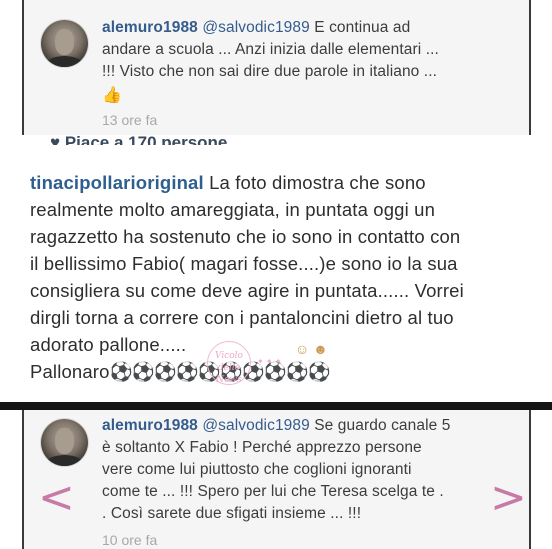 Image resolution: width=552 pixels, height=549 pixels. I want to click on divider, so click(276, 406).